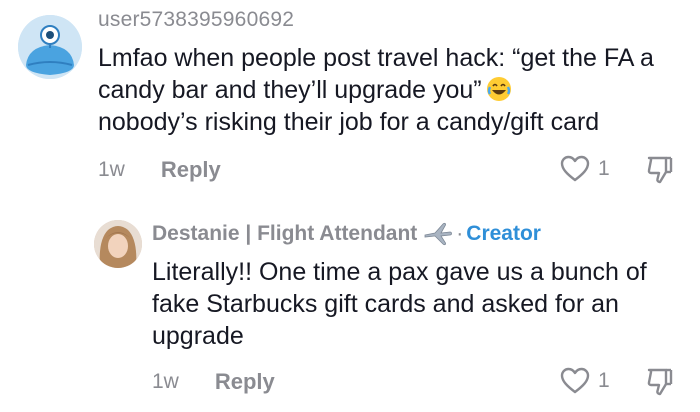 Image resolution: width=700 pixels, height=412 pixels. I want to click on reply-meta: 1w Reply, so click(213, 382).